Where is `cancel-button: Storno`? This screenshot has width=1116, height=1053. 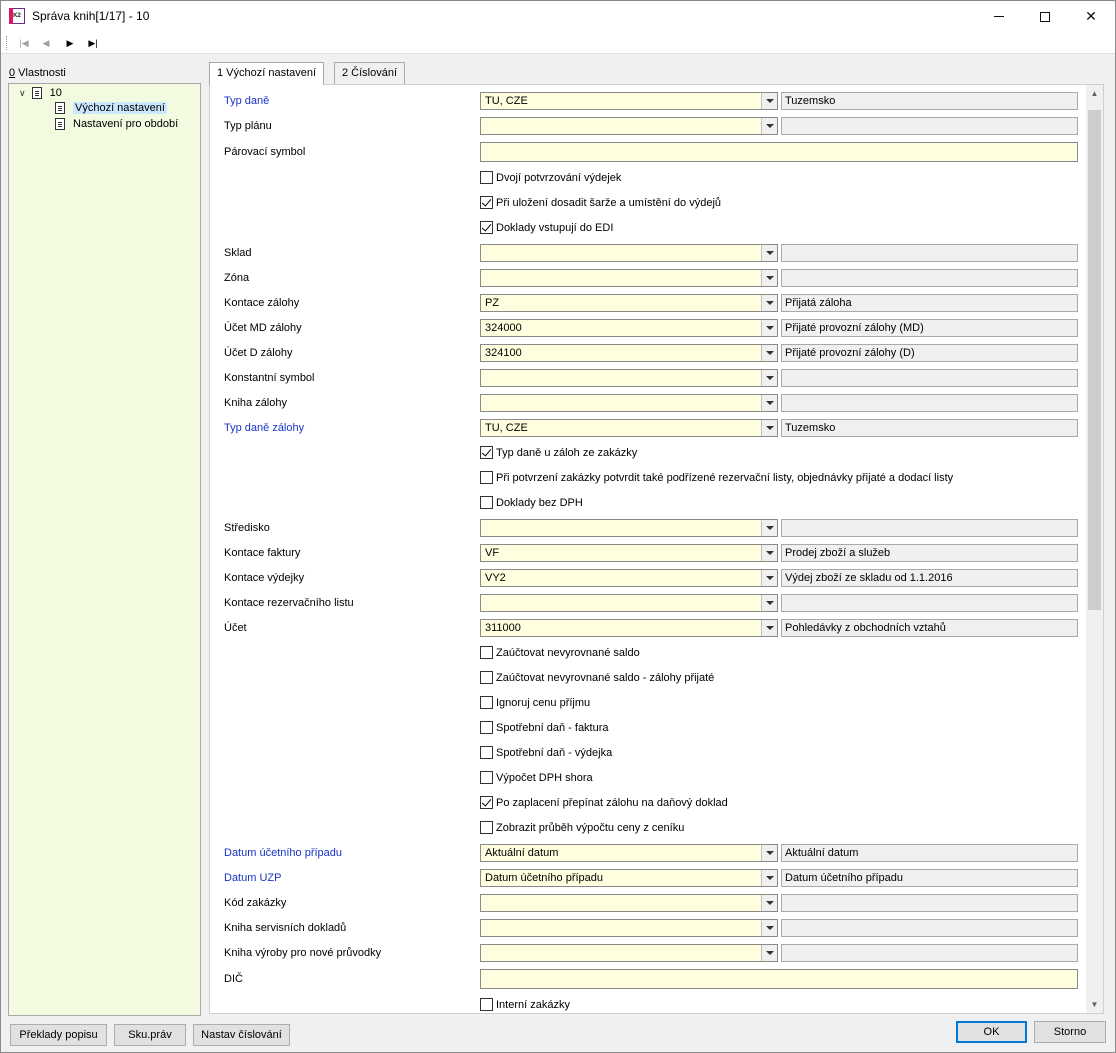
cancel-button: Storno is located at coordinates (1070, 1032).